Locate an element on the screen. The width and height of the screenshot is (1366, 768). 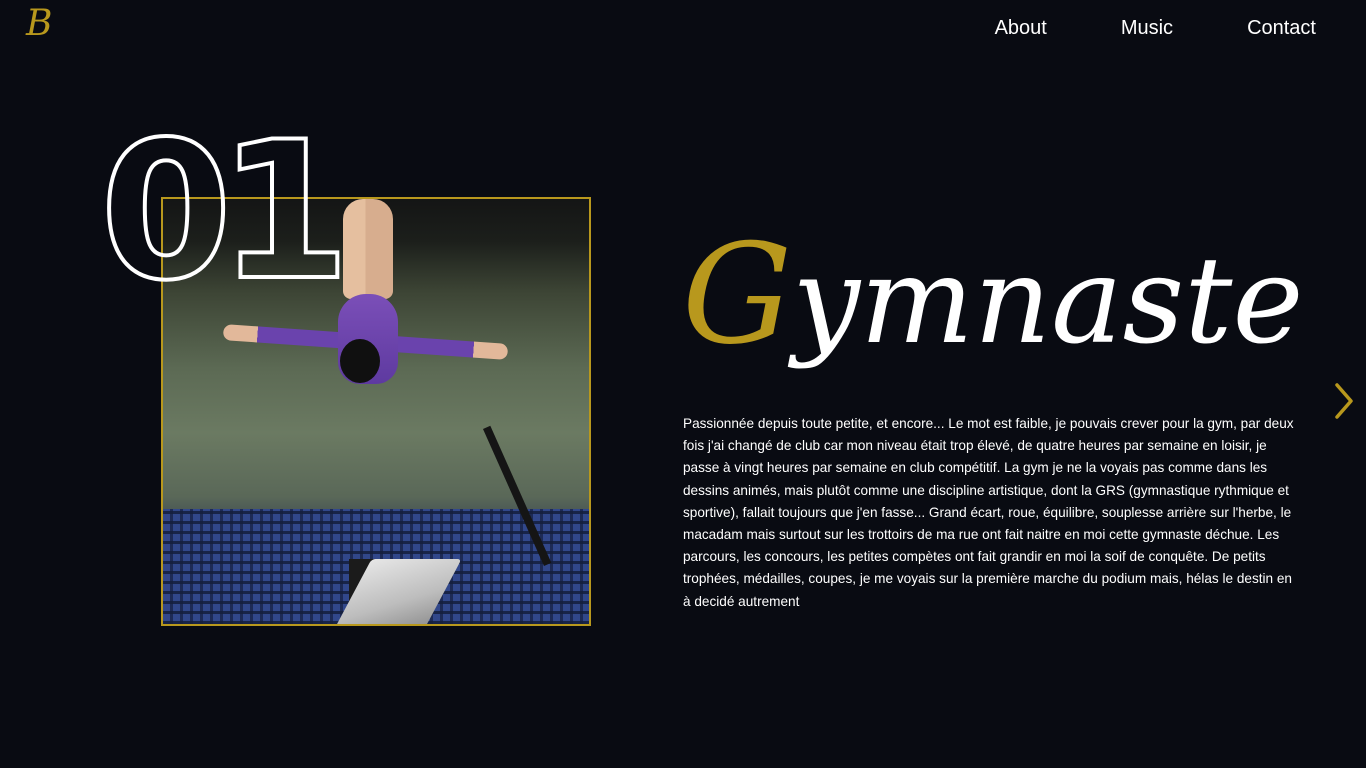
chevron-right-icon is located at coordinates (1344, 401).